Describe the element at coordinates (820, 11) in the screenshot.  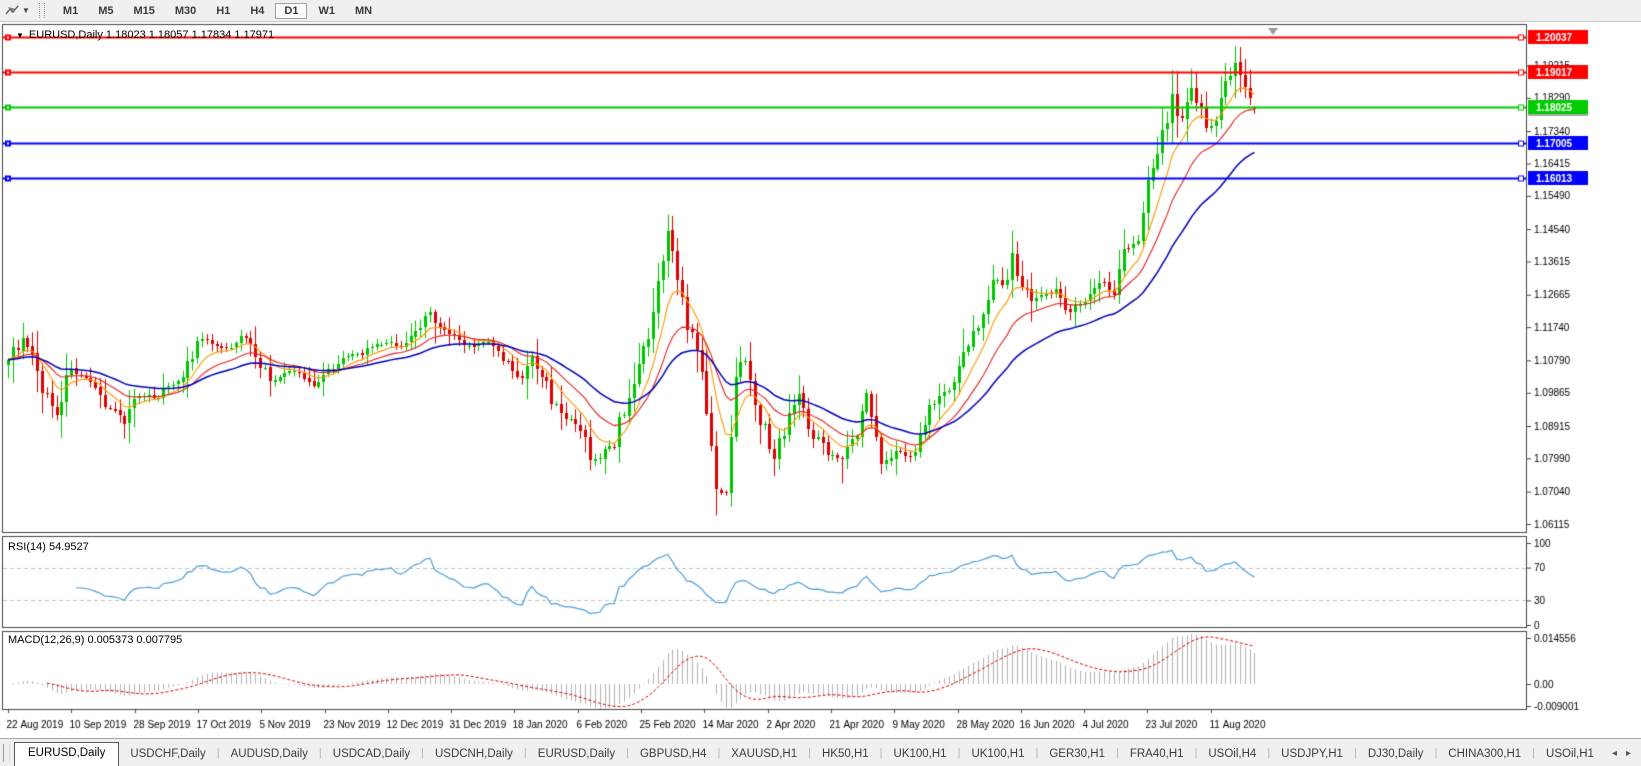
I see `top-toolbar: ▼ M1 M5 M15 M30 H1 H4 D1 W1 MN` at that location.